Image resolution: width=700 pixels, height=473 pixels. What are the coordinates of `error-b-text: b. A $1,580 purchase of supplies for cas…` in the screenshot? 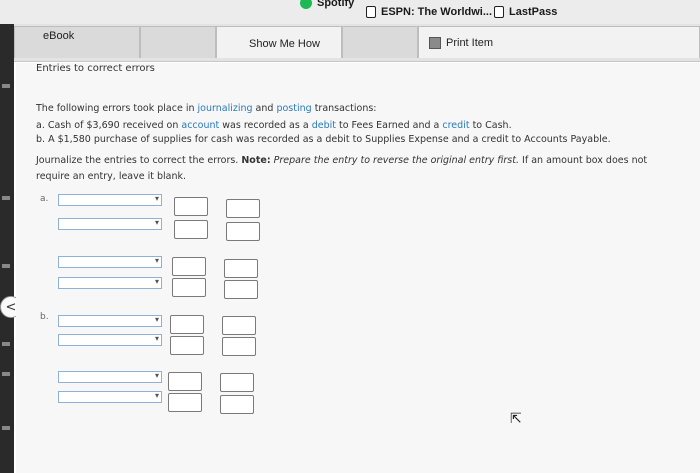 It's located at (323, 139).